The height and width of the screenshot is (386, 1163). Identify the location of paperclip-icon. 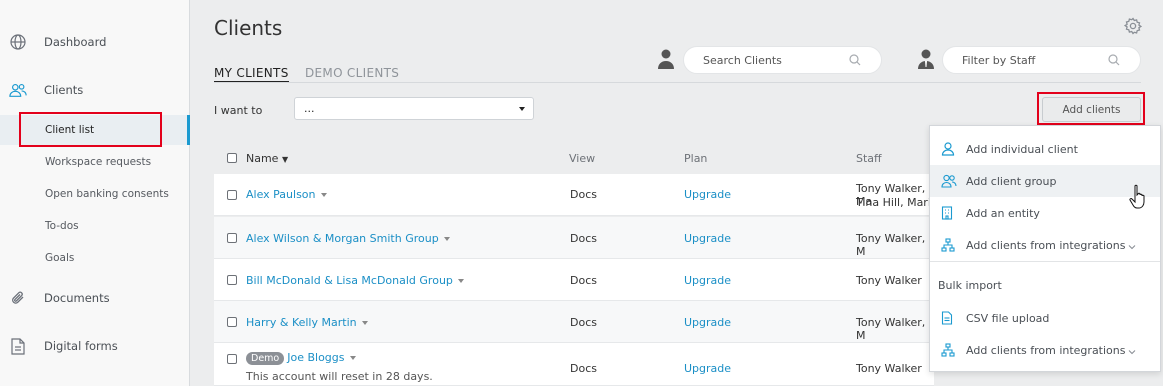
(18, 298).